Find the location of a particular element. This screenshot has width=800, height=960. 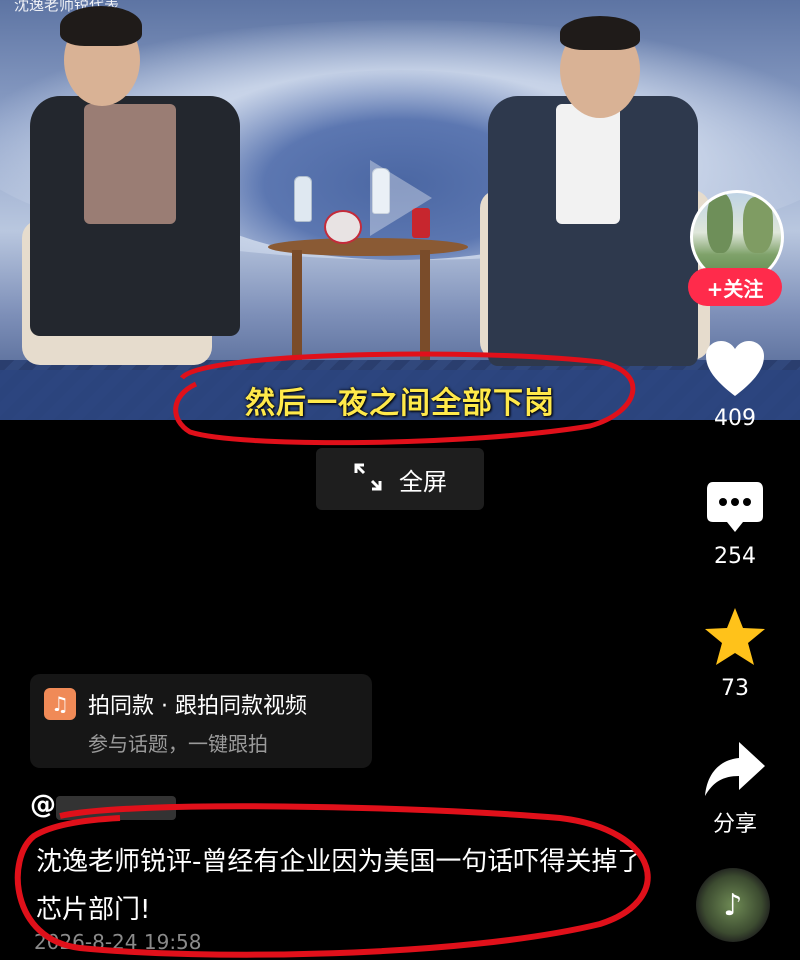

fullscreen-label: 全屏 is located at coordinates (423, 481).